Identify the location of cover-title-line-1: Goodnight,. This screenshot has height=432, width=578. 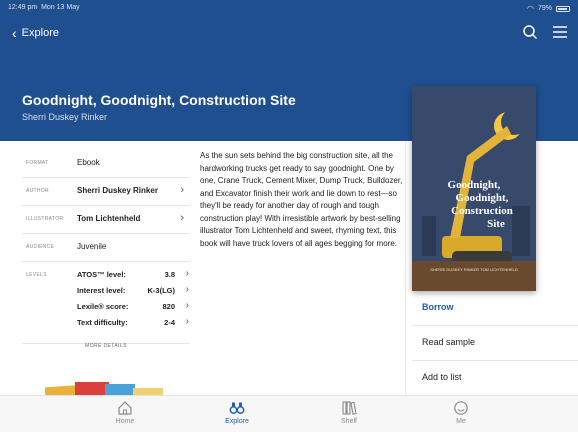
(474, 185).